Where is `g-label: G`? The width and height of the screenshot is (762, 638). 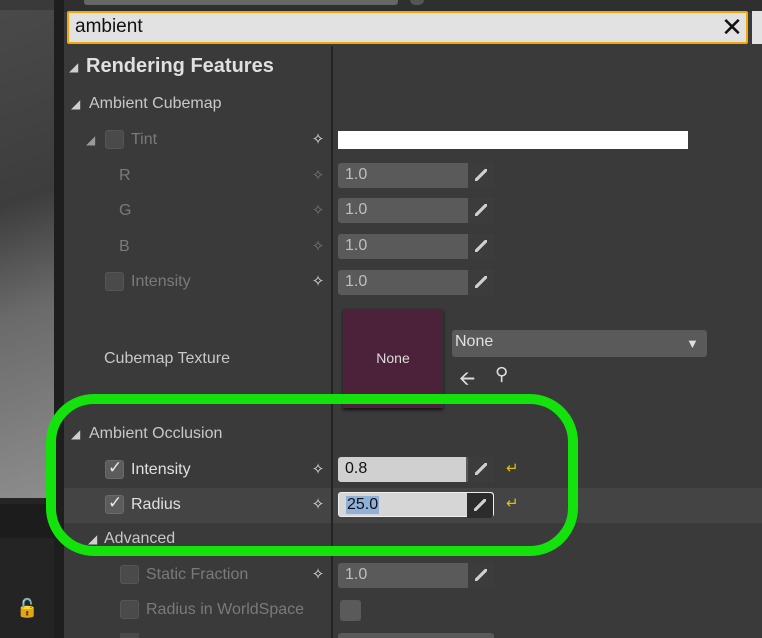
g-label: G is located at coordinates (125, 210).